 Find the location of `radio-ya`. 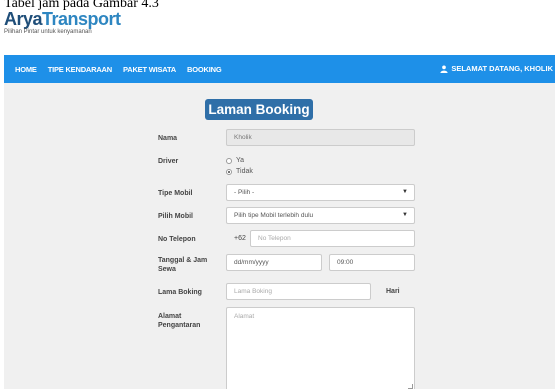

radio-ya is located at coordinates (229, 160).